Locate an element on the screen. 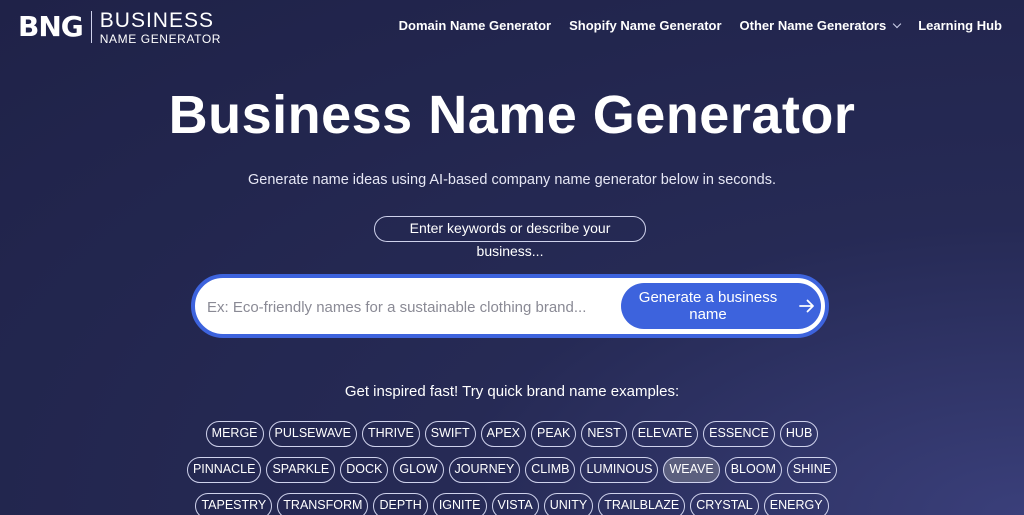 Image resolution: width=1024 pixels, height=515 pixels. example-chip-sparkle: SPARKLE is located at coordinates (301, 470).